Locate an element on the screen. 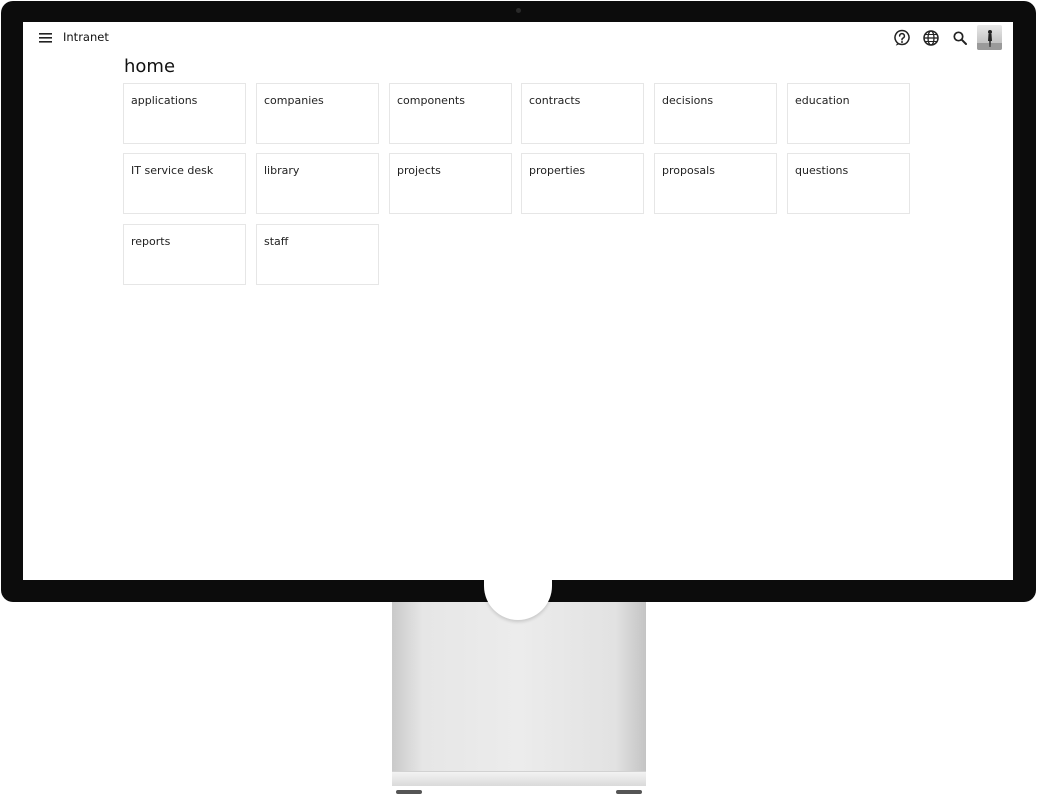 The height and width of the screenshot is (796, 1037). tile-proposals: proposals is located at coordinates (715, 183).